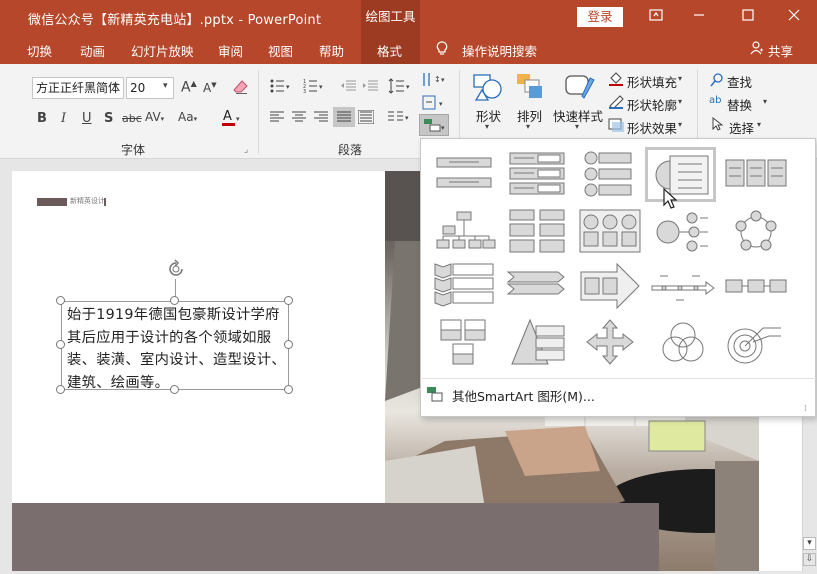  What do you see at coordinates (610, 174) in the screenshot?
I see `smartart-stacked-list` at bounding box center [610, 174].